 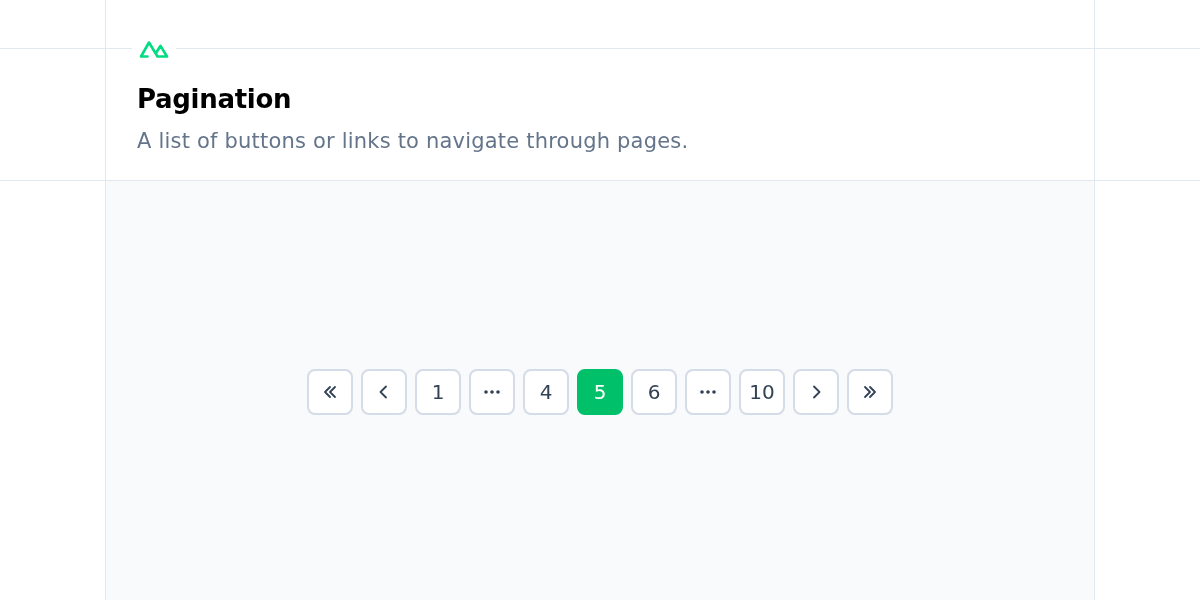 I want to click on double-chevron-right-icon, so click(x=870, y=392).